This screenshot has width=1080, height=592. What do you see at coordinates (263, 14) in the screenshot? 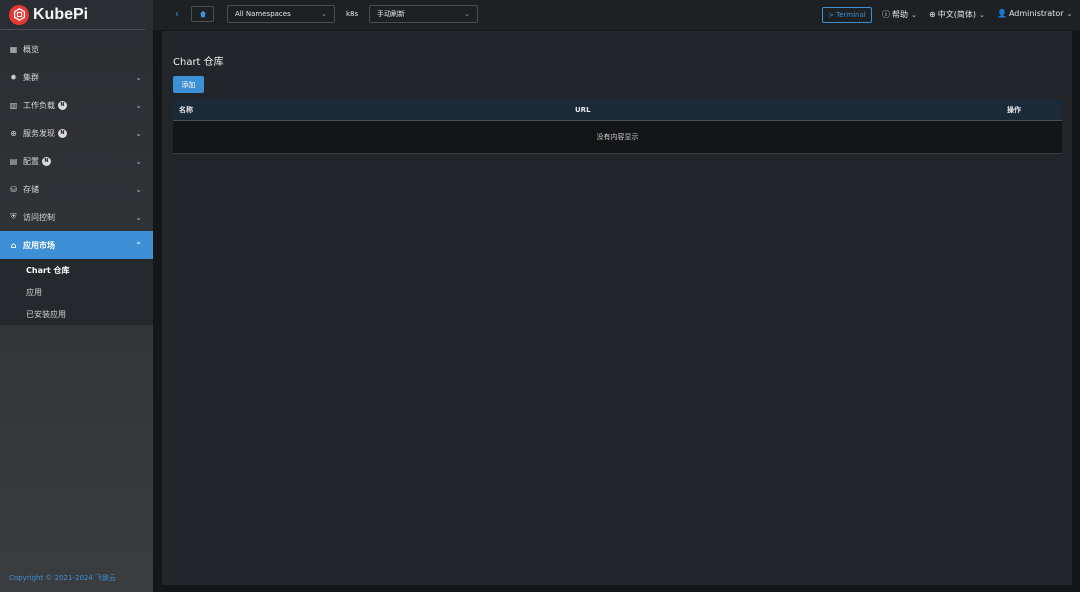
I see `namespace-select-value: All Namespaces` at bounding box center [263, 14].